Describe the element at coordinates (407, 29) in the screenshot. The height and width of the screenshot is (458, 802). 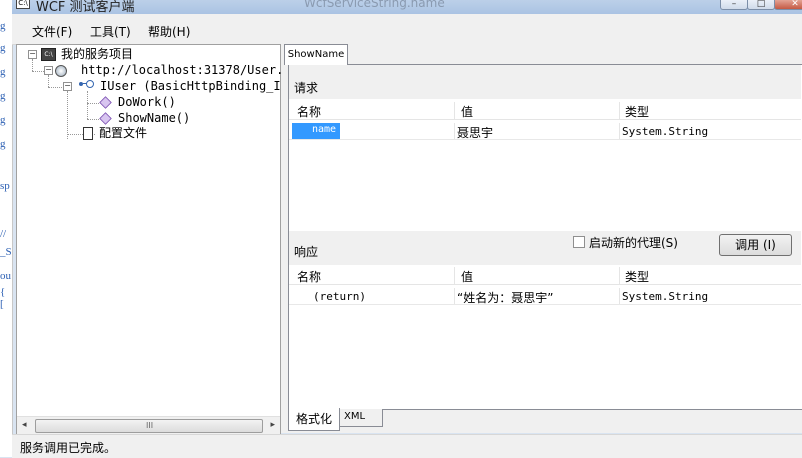
I see `menu-bar: 文件(F) 工具(T) 帮助(H)` at that location.